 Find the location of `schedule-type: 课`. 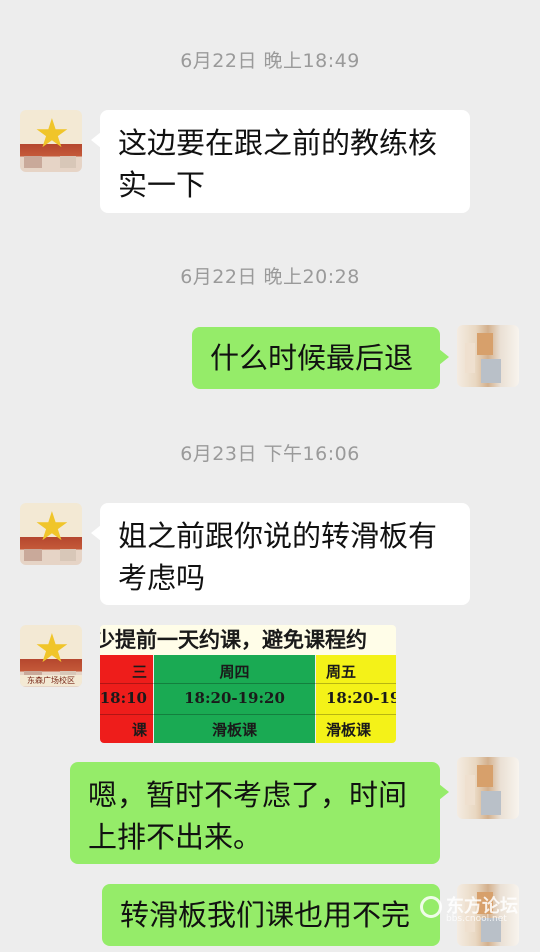

schedule-type: 课 is located at coordinates (139, 730).